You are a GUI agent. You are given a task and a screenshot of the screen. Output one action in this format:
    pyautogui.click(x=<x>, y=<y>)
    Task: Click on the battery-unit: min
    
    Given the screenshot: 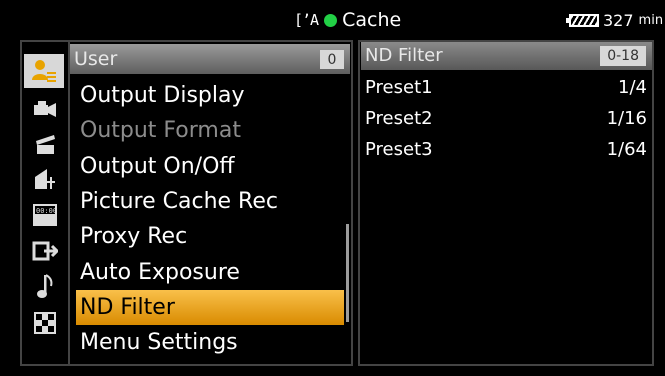 What is the action you would take?
    pyautogui.click(x=651, y=20)
    